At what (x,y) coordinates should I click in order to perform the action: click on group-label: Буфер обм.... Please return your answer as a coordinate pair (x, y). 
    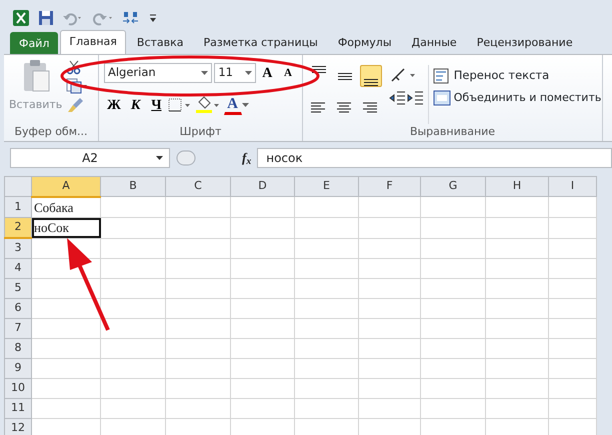
    Looking at the image, I should click on (50, 132).